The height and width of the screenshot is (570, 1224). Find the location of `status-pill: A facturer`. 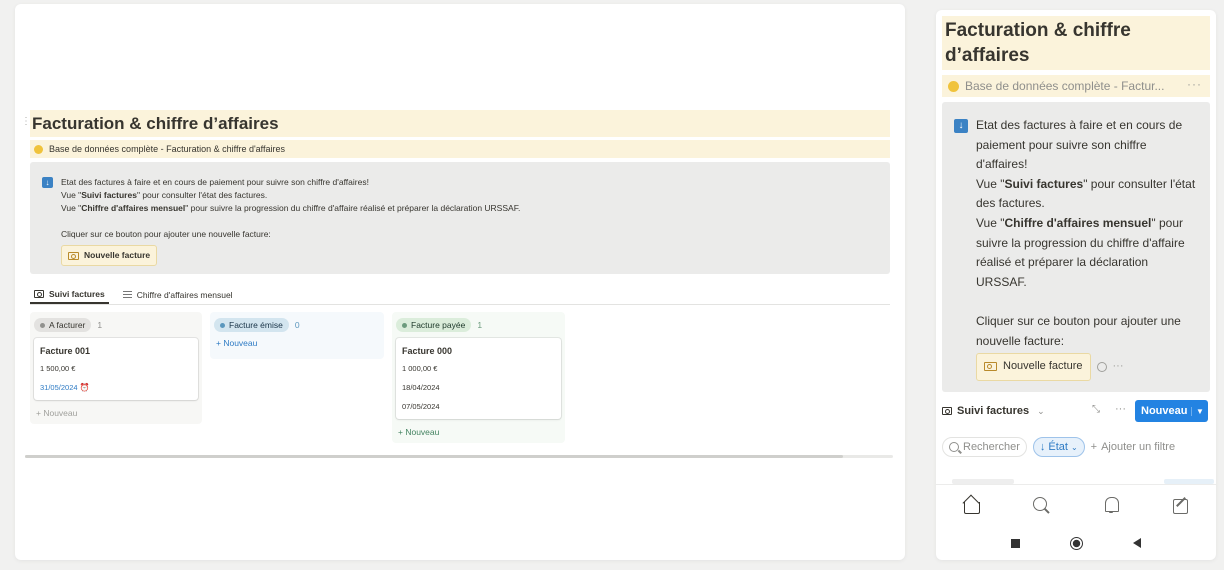

status-pill: A facturer is located at coordinates (63, 325).